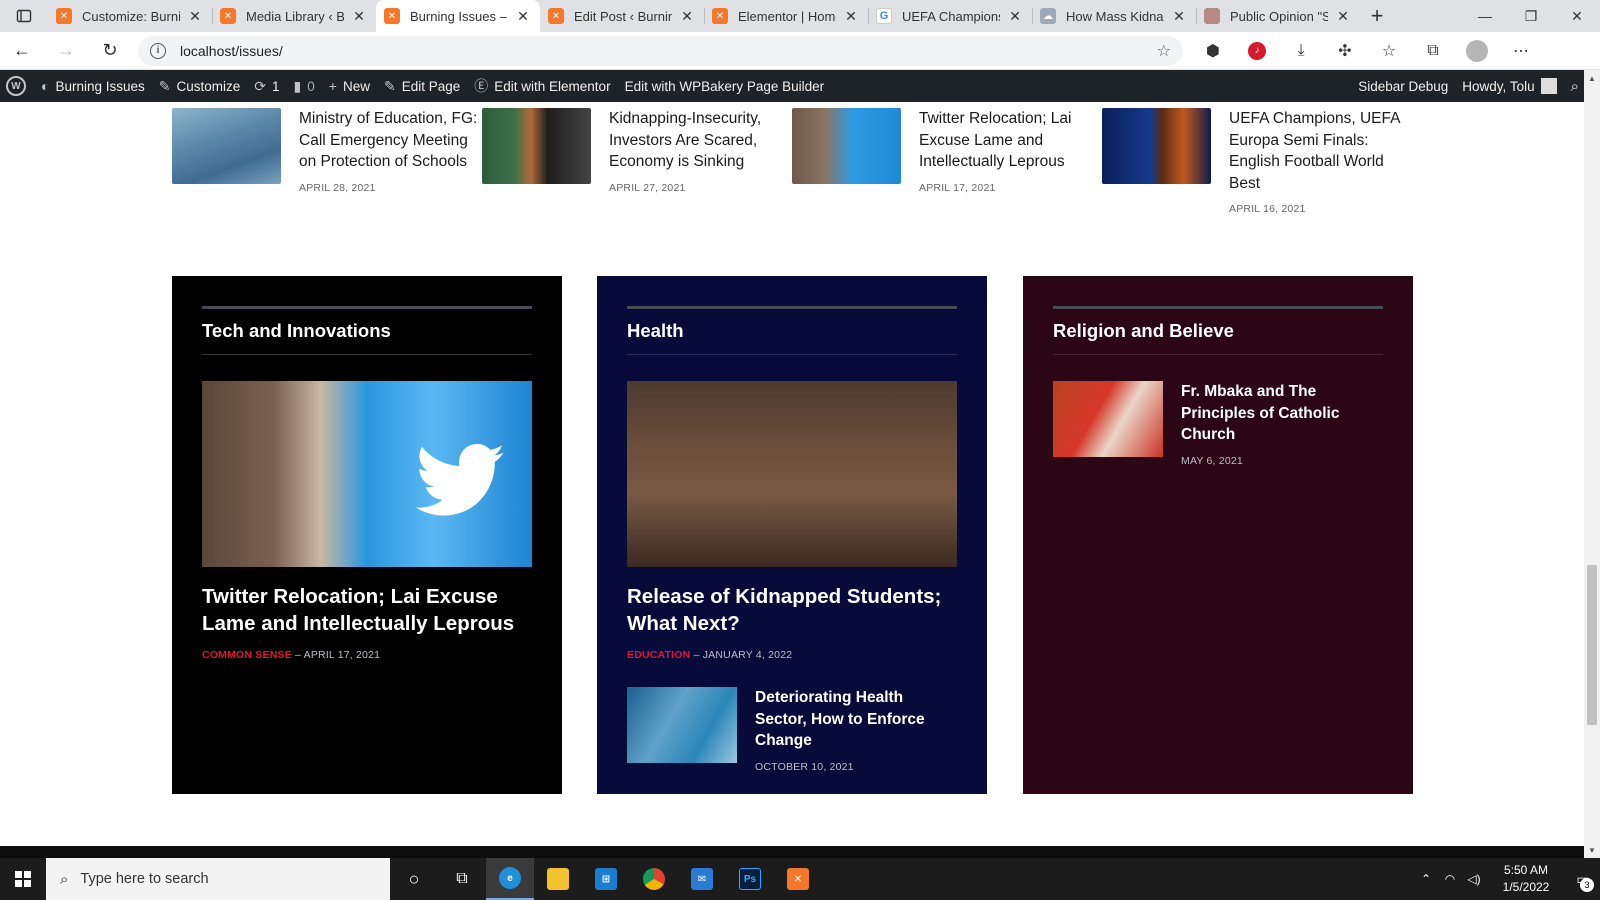 The width and height of the screenshot is (1600, 900). What do you see at coordinates (1213, 51) in the screenshot?
I see `cube-extension-icon: ⬢` at bounding box center [1213, 51].